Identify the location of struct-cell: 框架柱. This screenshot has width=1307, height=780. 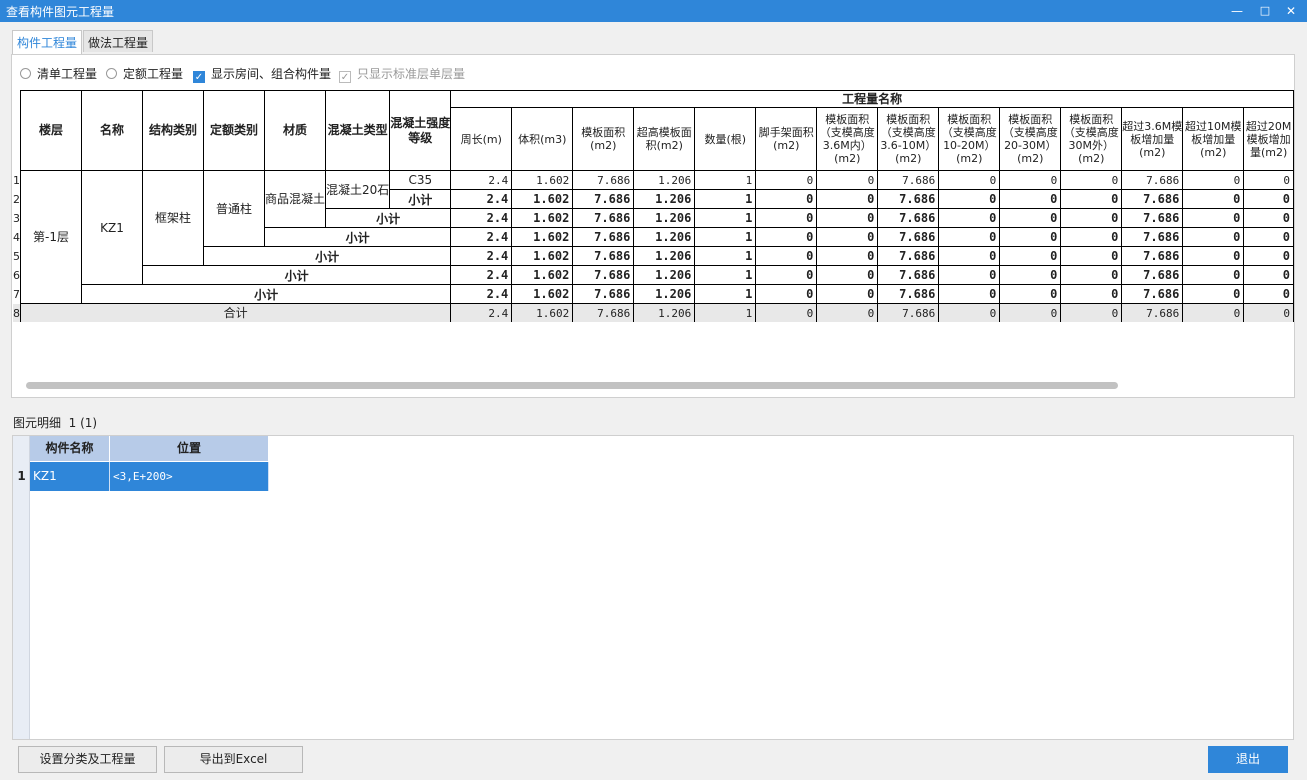
(173, 218).